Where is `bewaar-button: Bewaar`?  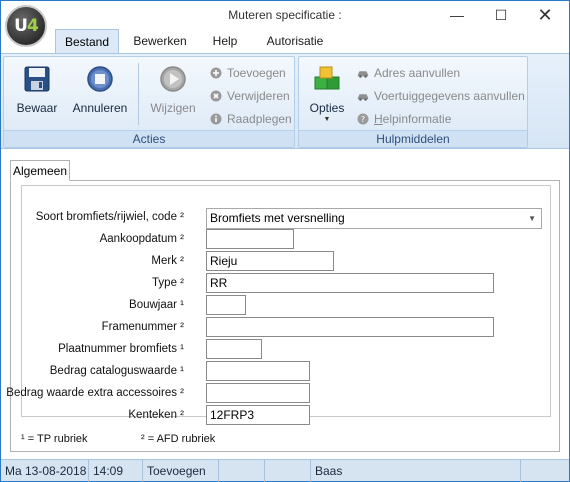
bewaar-button: Bewaar is located at coordinates (37, 89).